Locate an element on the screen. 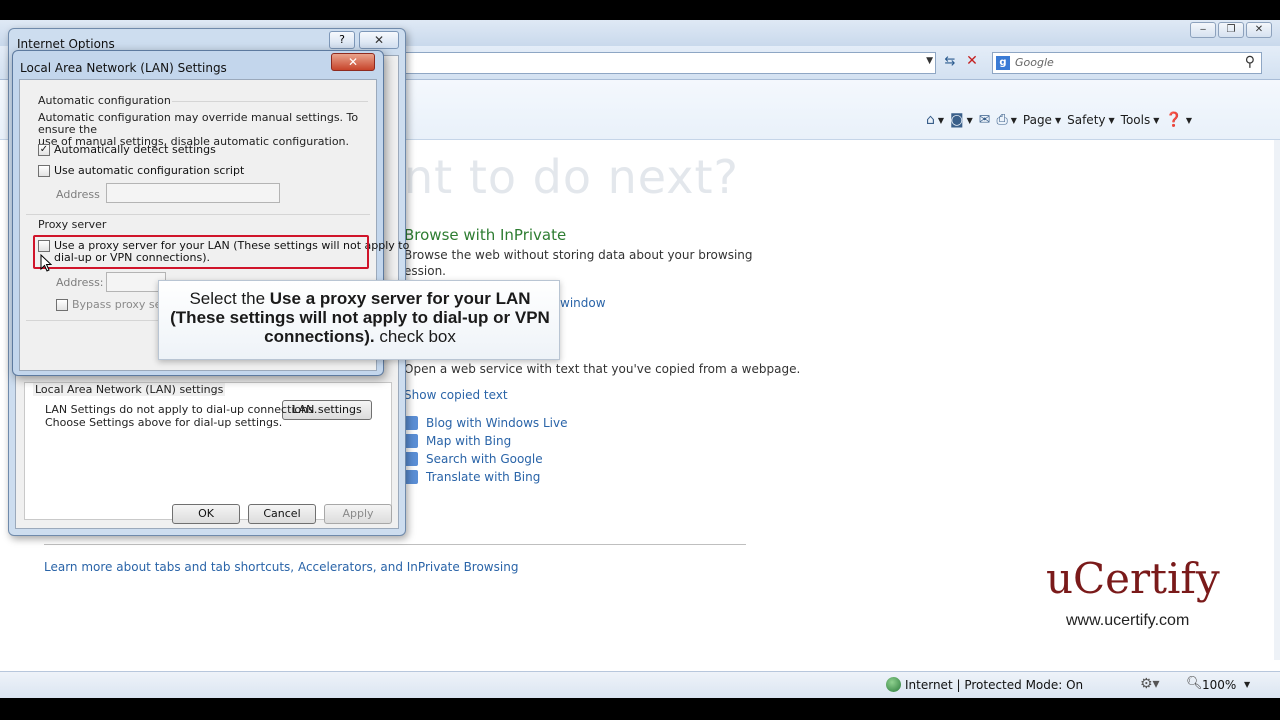 Image resolution: width=1280 pixels, height=720 pixels. search-input: Google is located at coordinates (1034, 62).